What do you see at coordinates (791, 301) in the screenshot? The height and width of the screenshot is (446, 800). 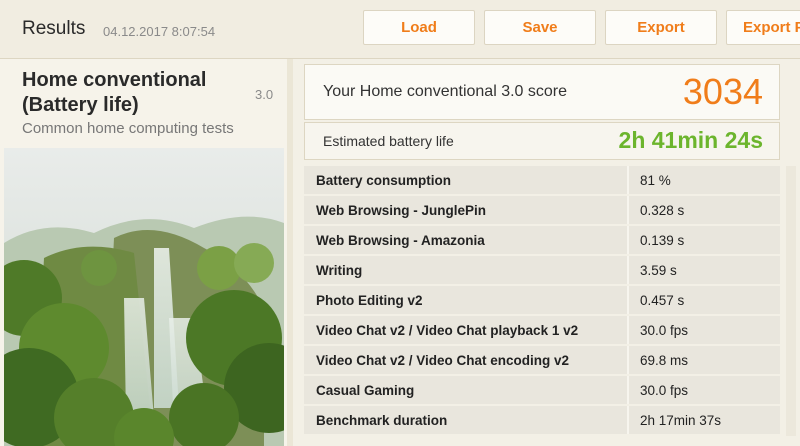 I see `results-scrollbar` at bounding box center [791, 301].